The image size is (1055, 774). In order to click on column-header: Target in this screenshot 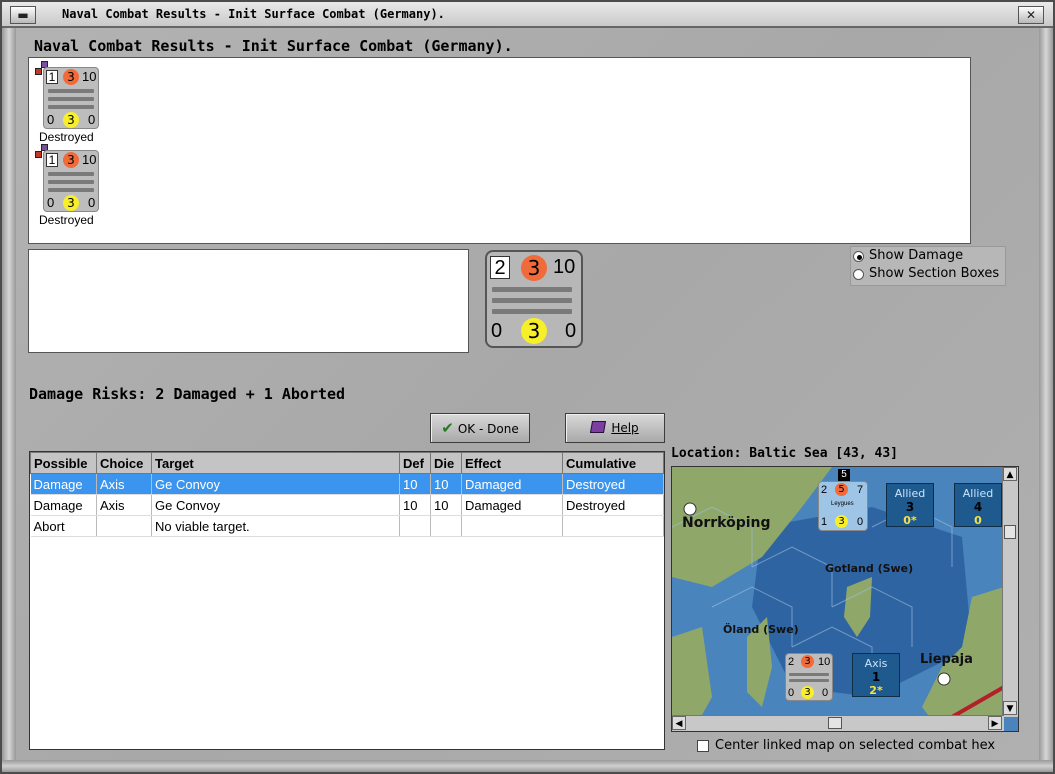, I will do `click(275, 463)`.